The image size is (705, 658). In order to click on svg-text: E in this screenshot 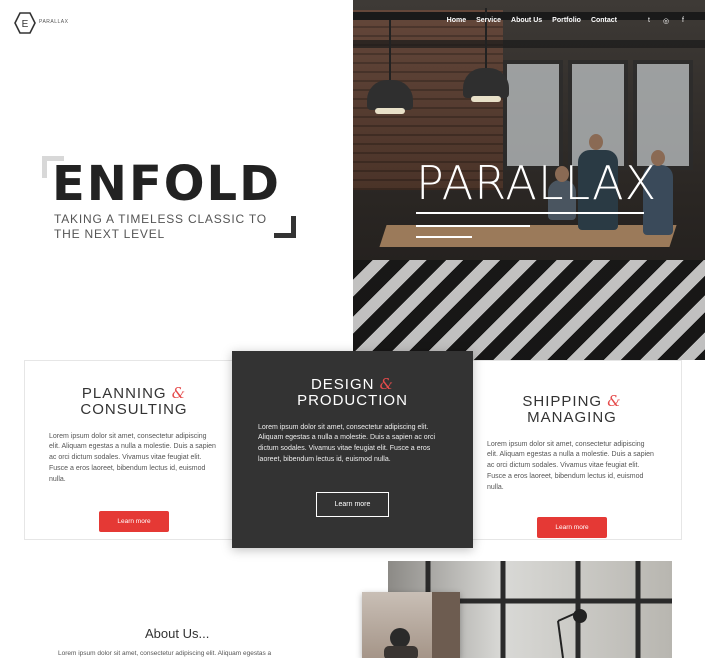, I will do `click(25, 24)`.